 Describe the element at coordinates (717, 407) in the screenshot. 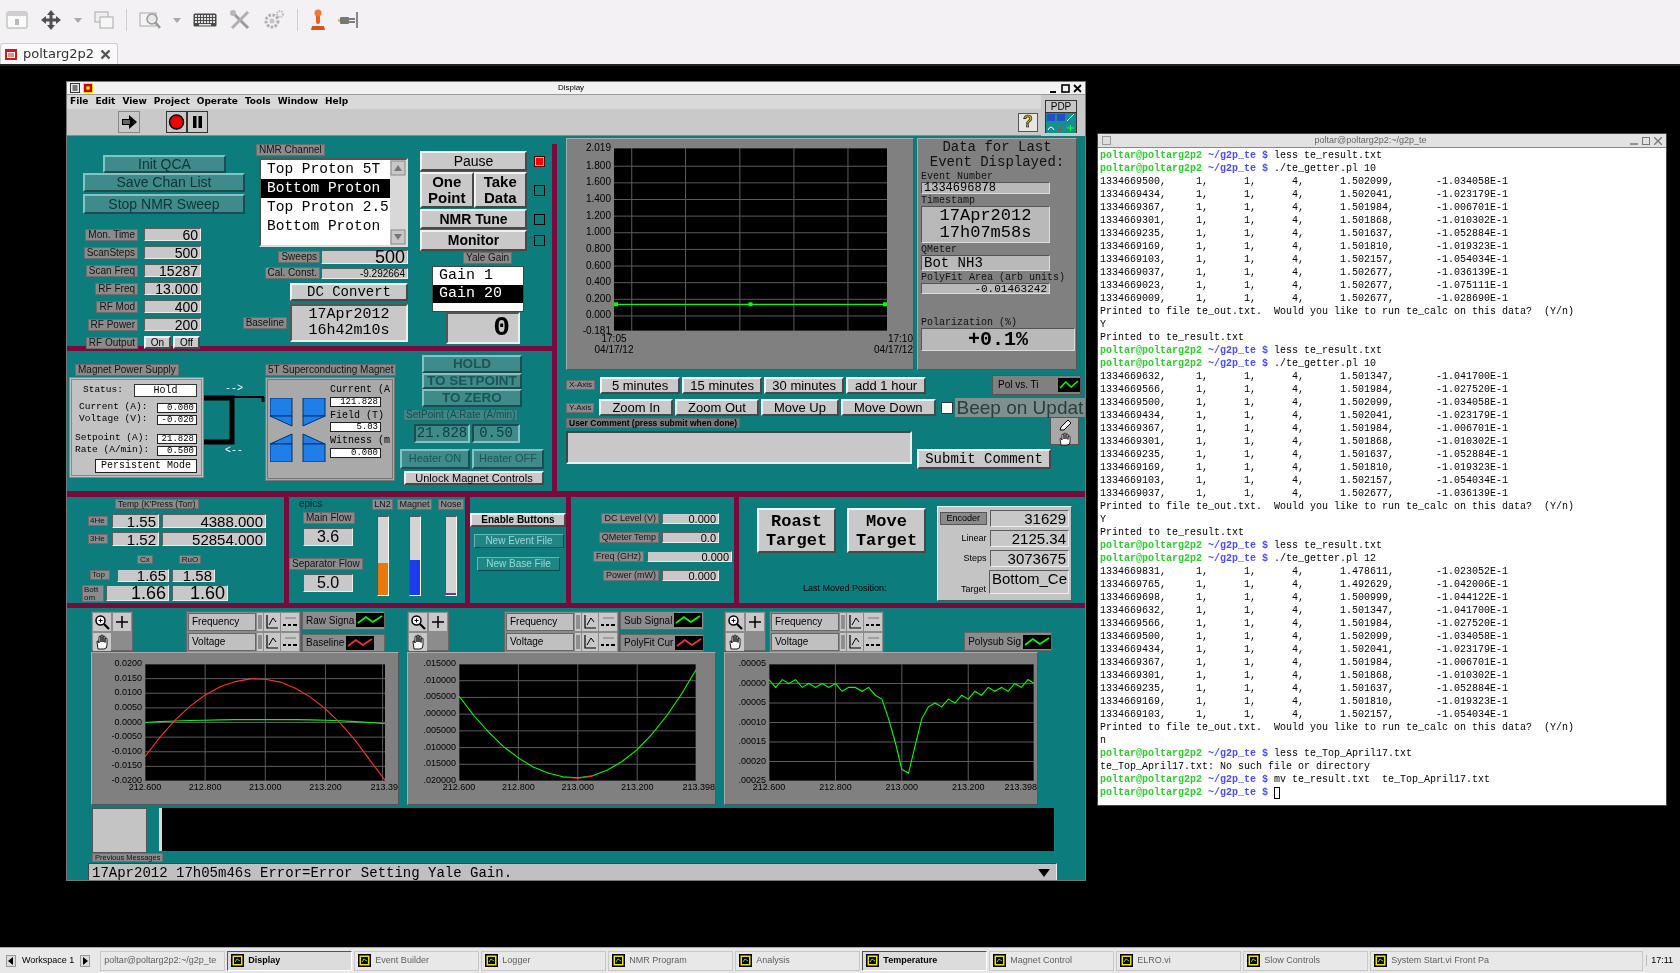

I see `scale-button: Zoom Out` at that location.